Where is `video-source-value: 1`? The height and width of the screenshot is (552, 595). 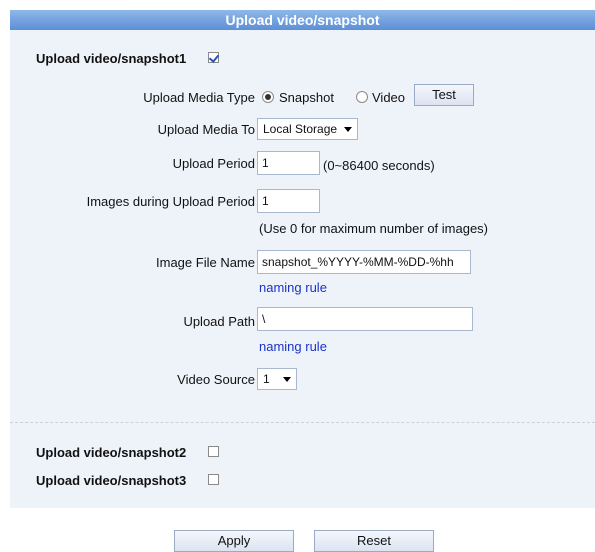 video-source-value: 1 is located at coordinates (266, 379).